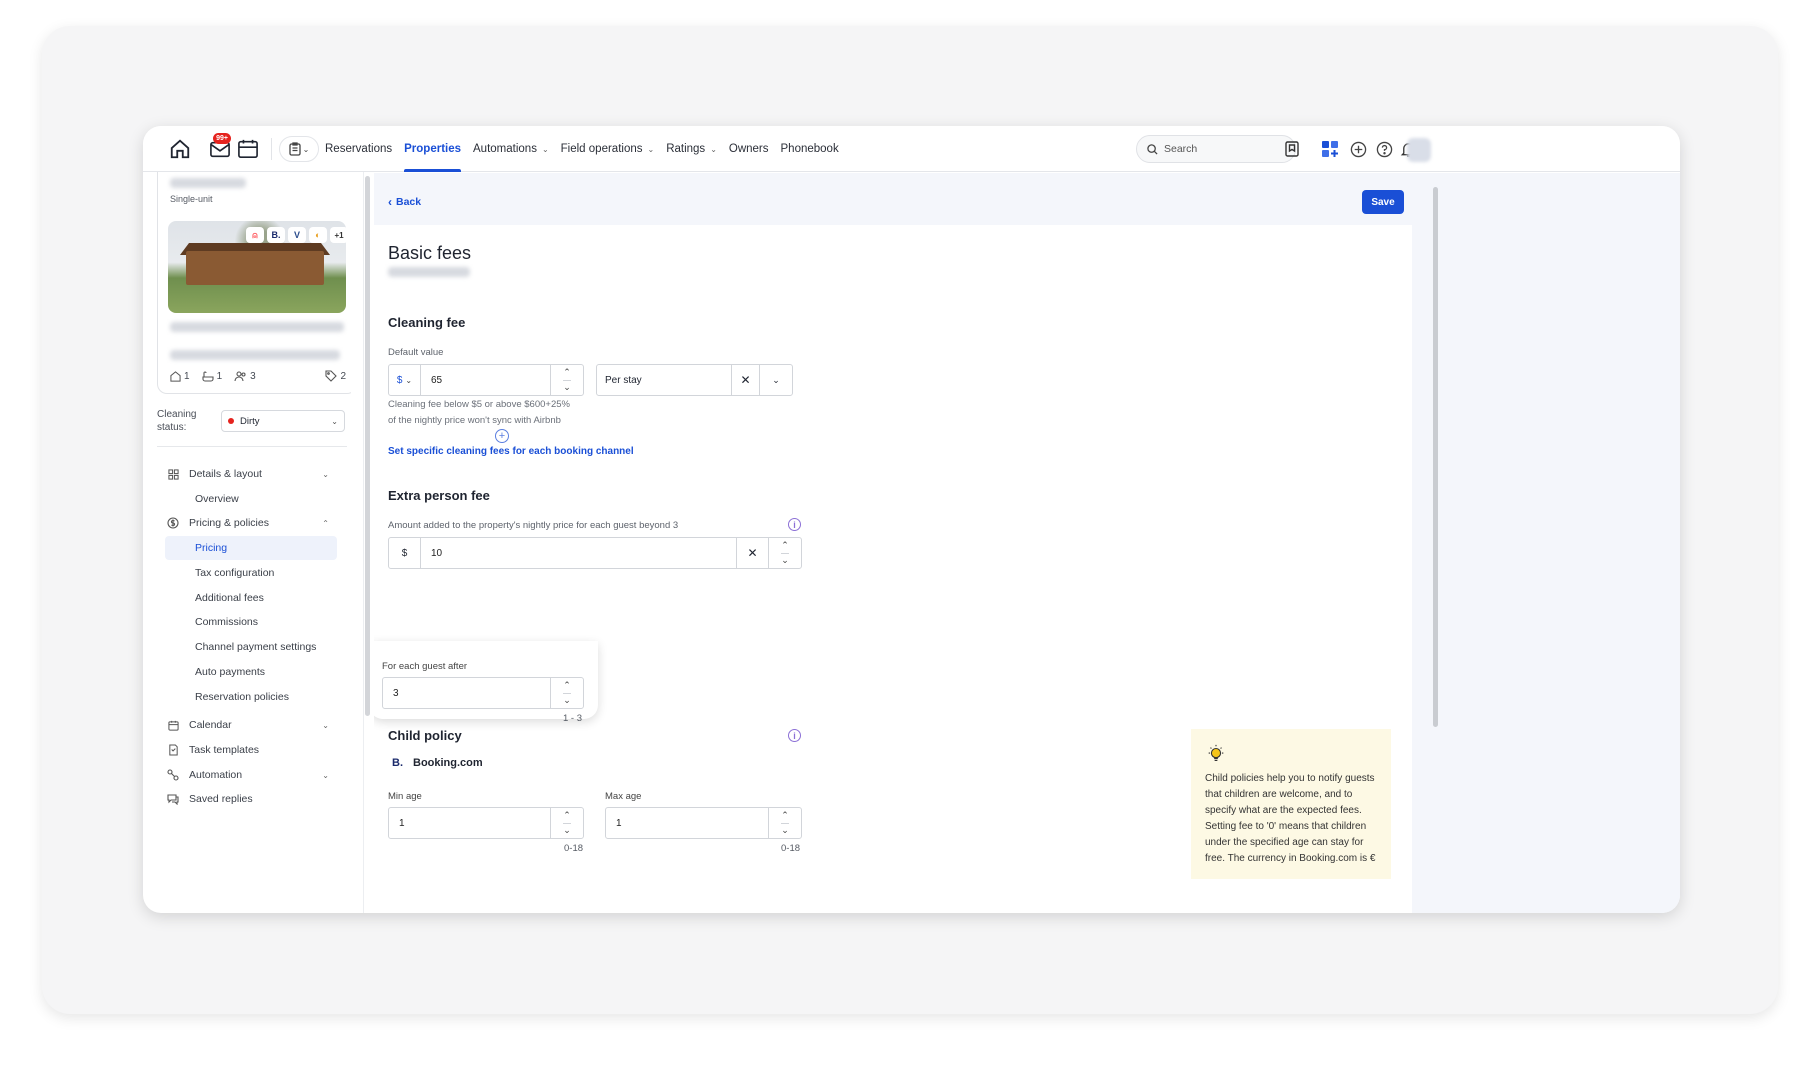  What do you see at coordinates (187, 376) in the screenshot?
I see `buildings-count: 1` at bounding box center [187, 376].